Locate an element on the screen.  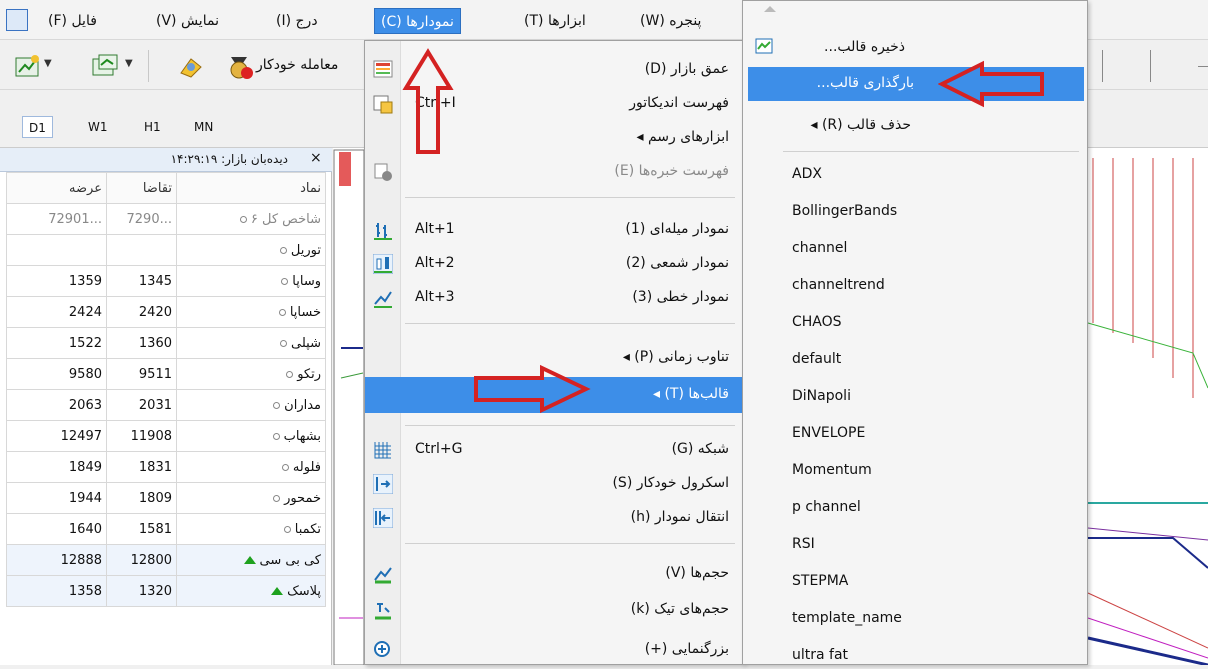
save-template-icon is located at coordinates (764, 46).